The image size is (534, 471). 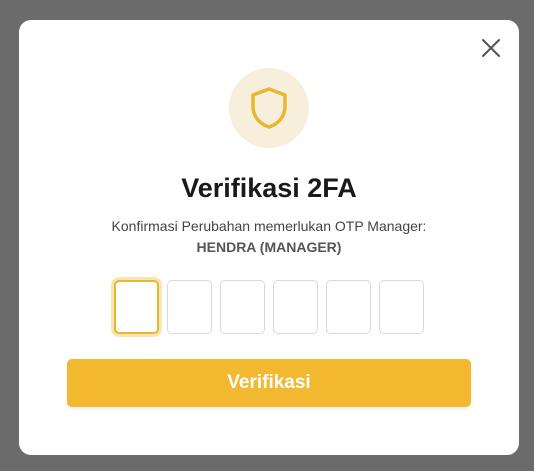 What do you see at coordinates (269, 383) in the screenshot?
I see `verify-button: Verifikasi` at bounding box center [269, 383].